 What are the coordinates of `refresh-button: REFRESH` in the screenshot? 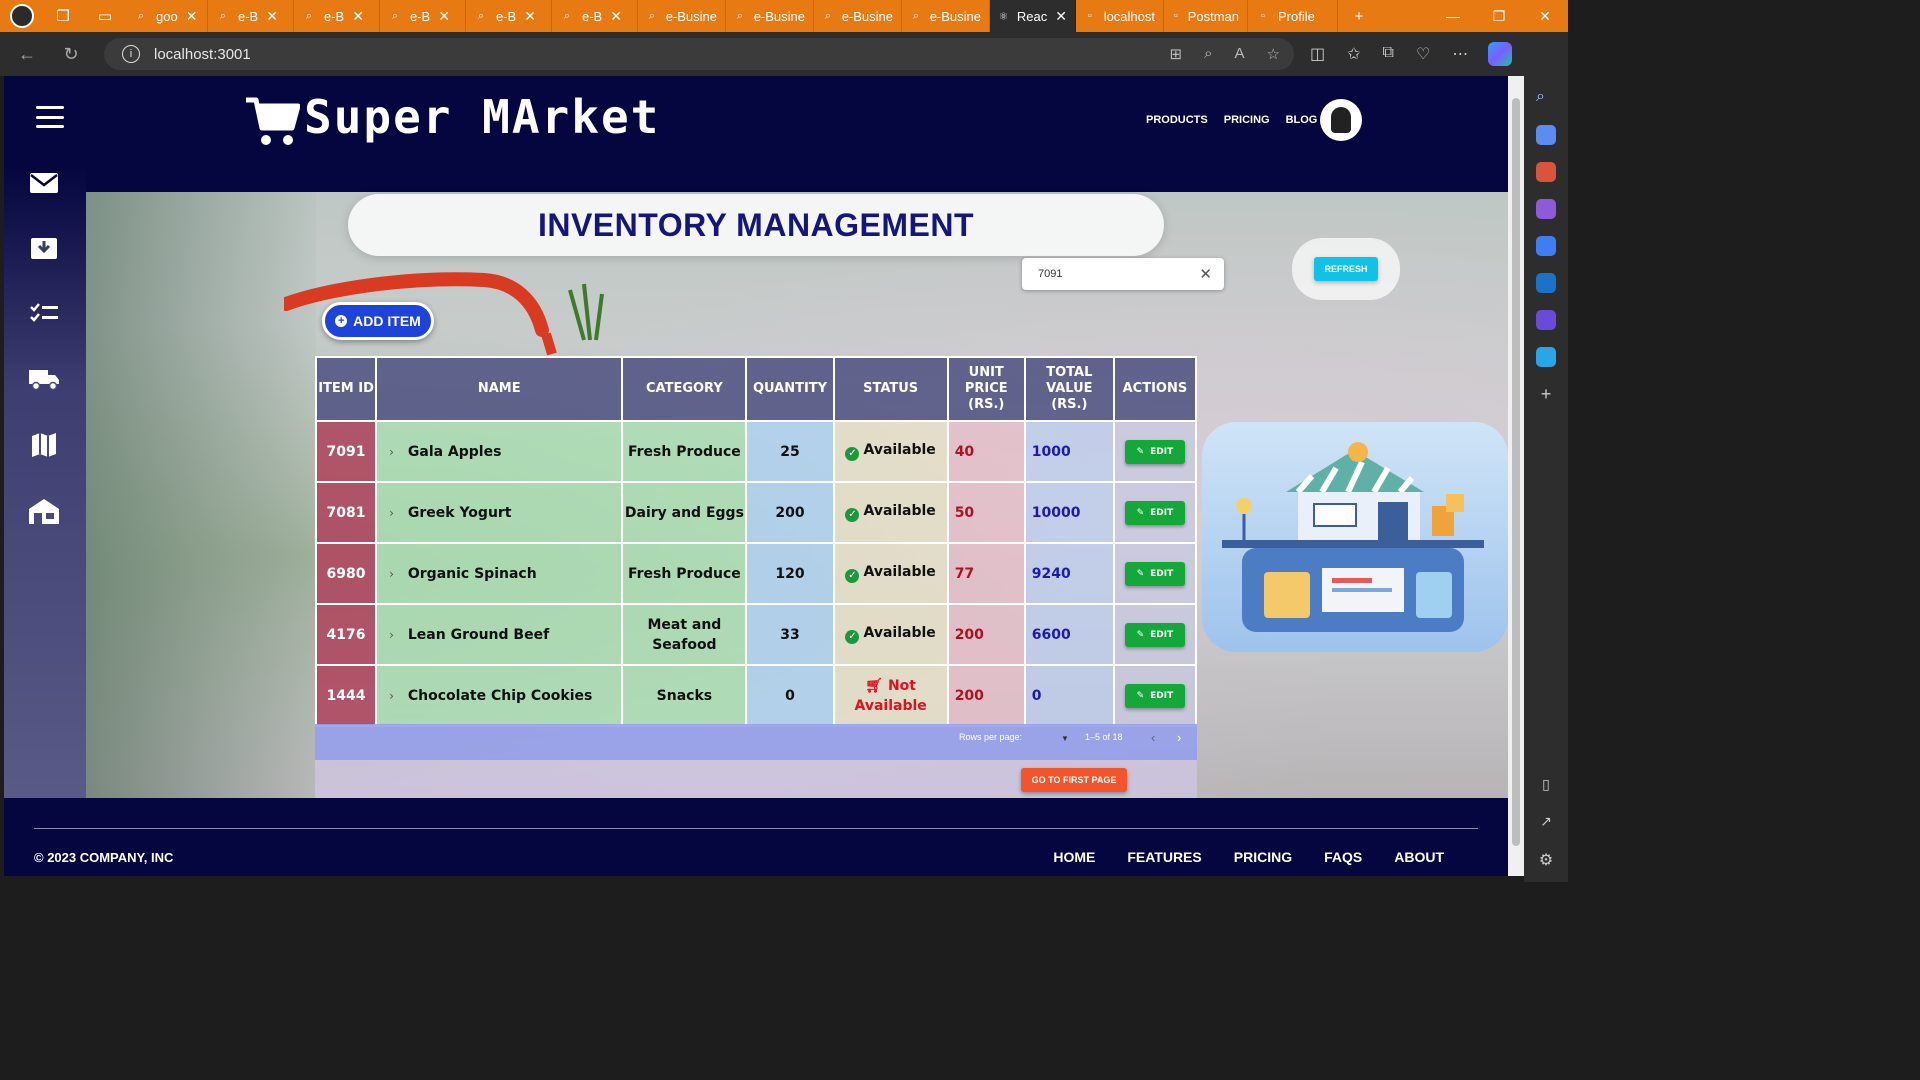 It's located at (1346, 269).